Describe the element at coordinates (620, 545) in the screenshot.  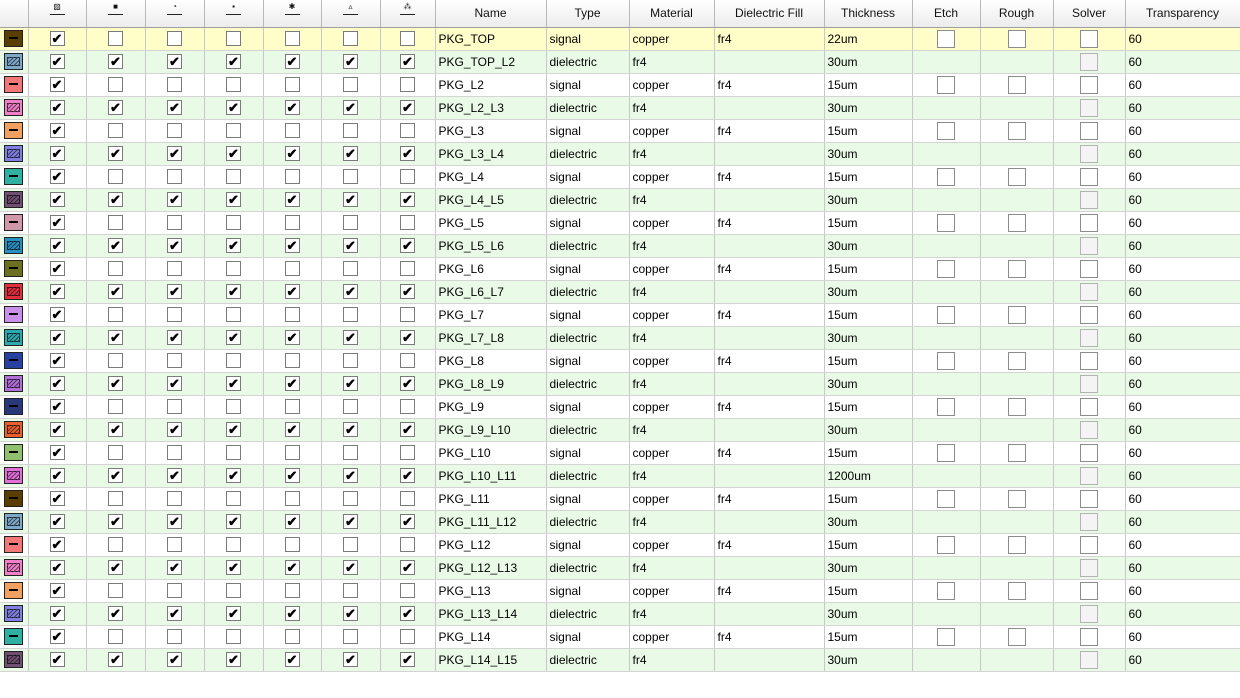
I see `table-row: ✔ PKG_L12 signal copper fr4 15um 60` at that location.